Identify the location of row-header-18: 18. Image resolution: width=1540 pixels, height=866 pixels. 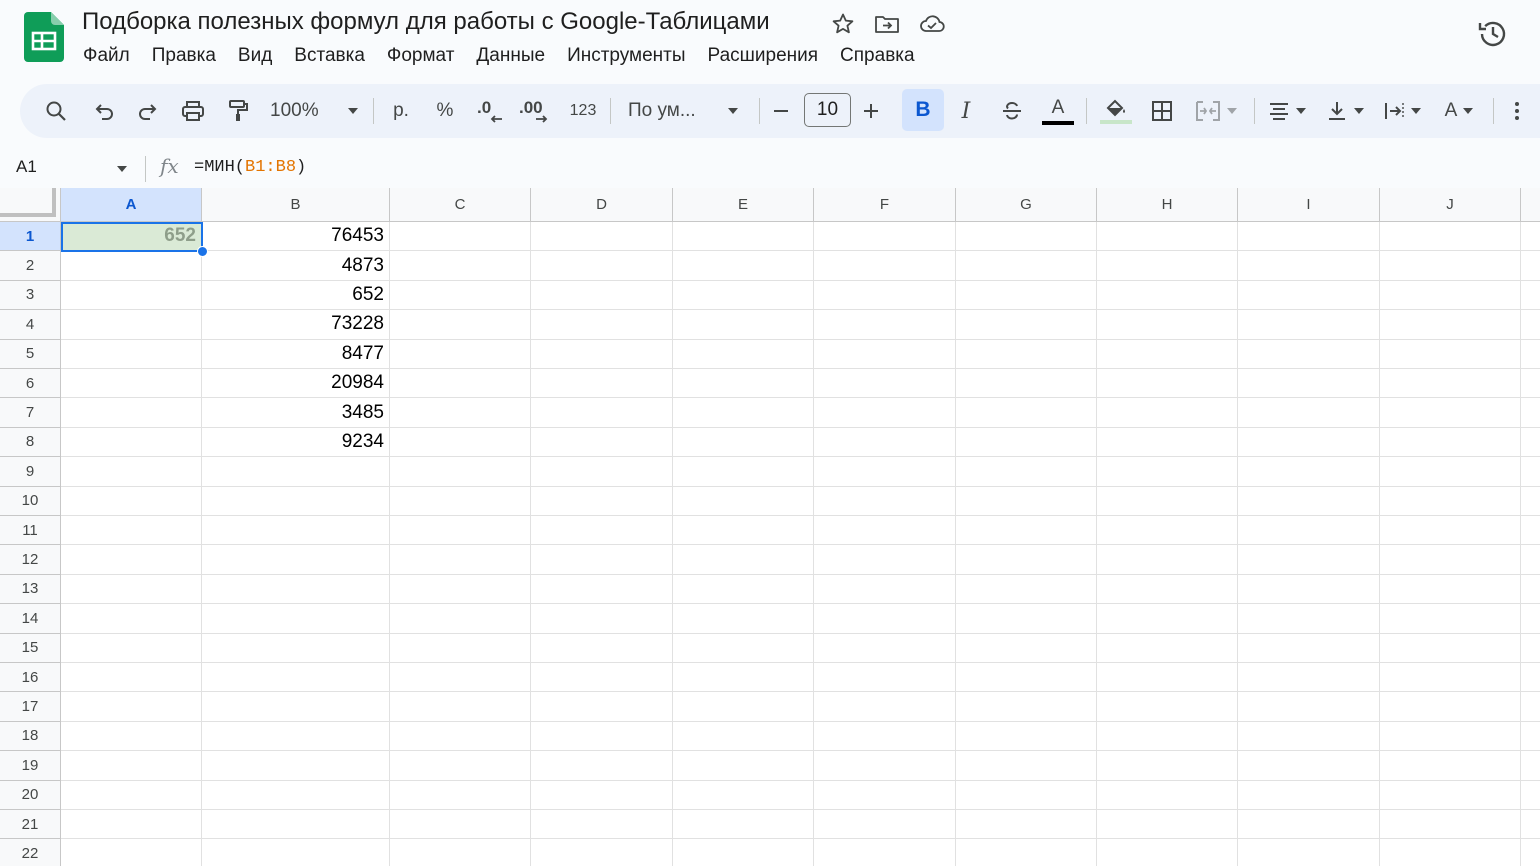
(30, 736).